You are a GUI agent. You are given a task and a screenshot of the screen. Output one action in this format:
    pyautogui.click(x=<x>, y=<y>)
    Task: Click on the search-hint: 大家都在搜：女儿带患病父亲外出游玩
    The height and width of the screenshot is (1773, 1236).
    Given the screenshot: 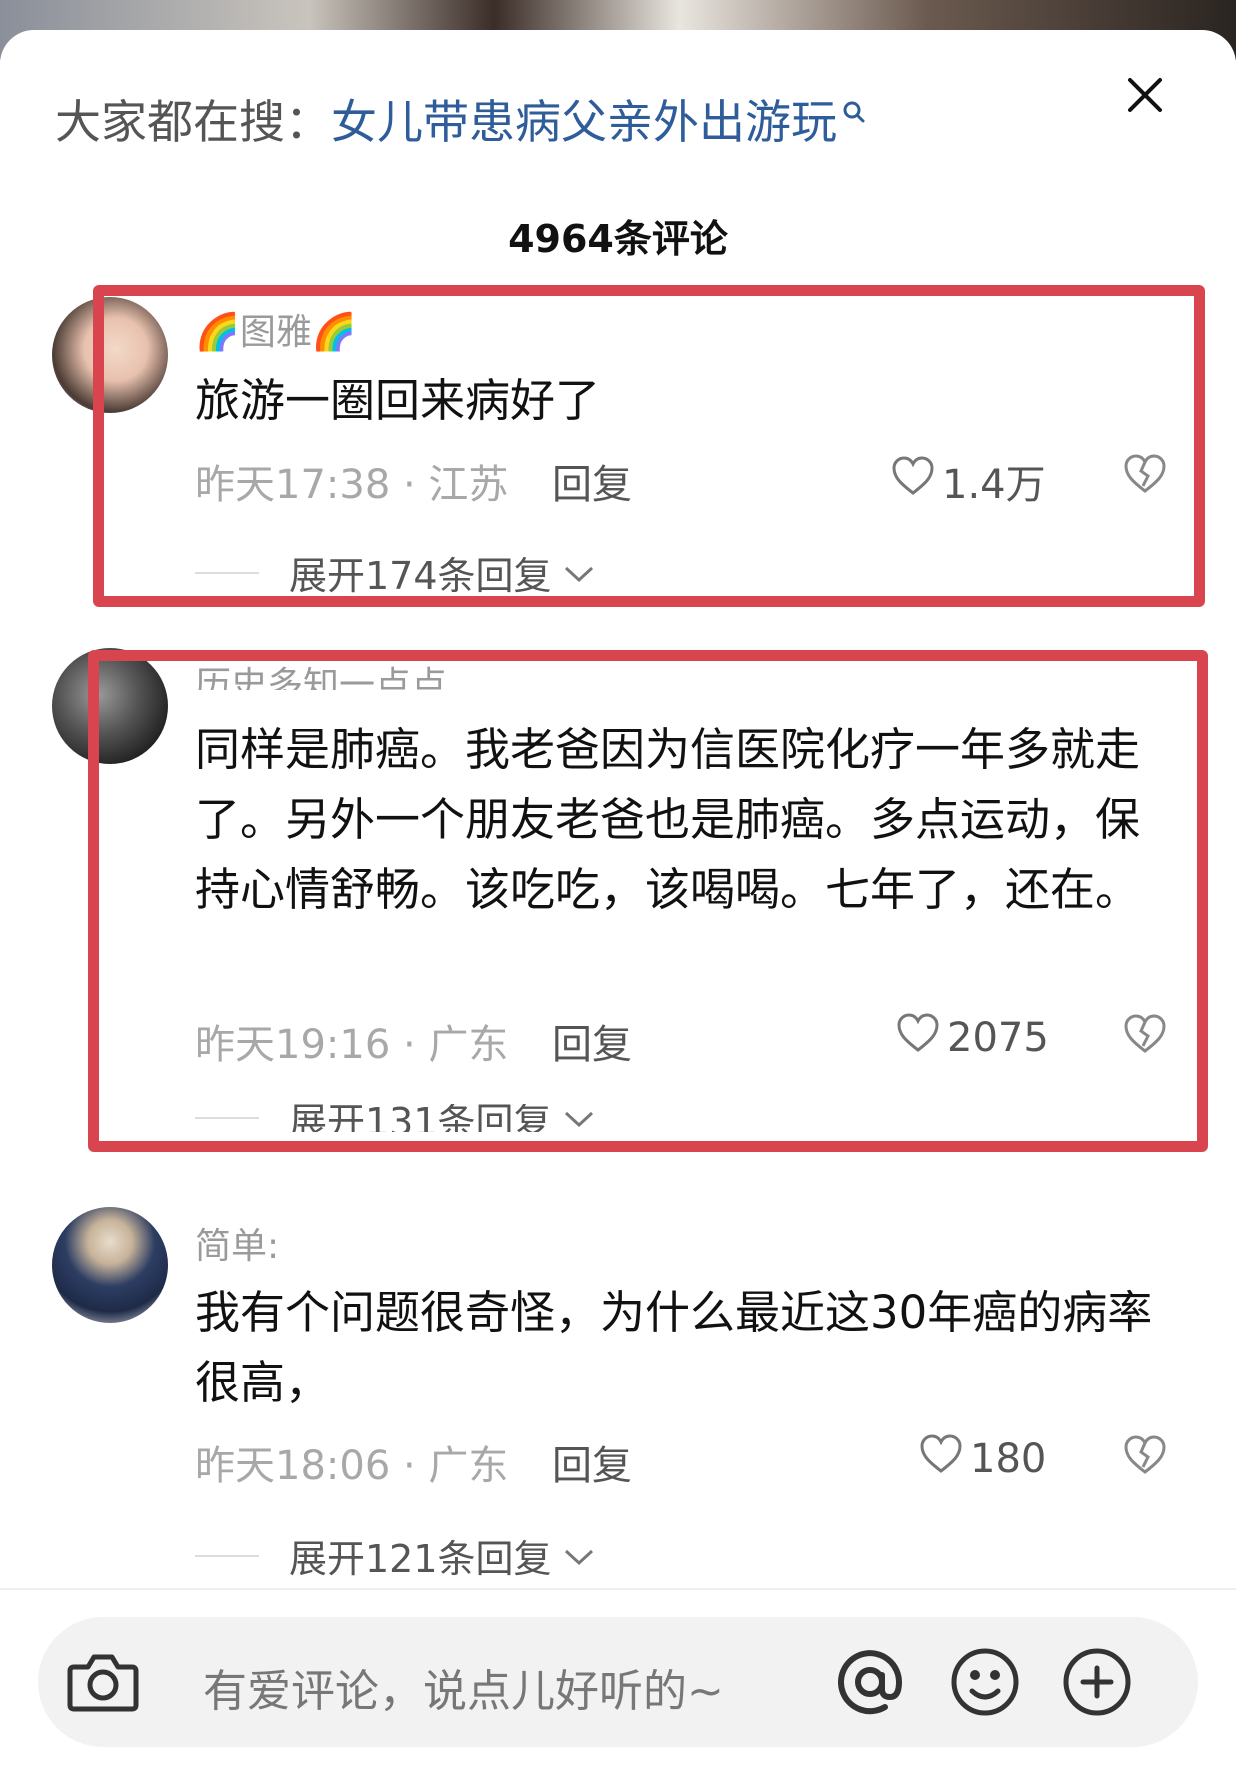 What is the action you would take?
    pyautogui.click(x=461, y=119)
    